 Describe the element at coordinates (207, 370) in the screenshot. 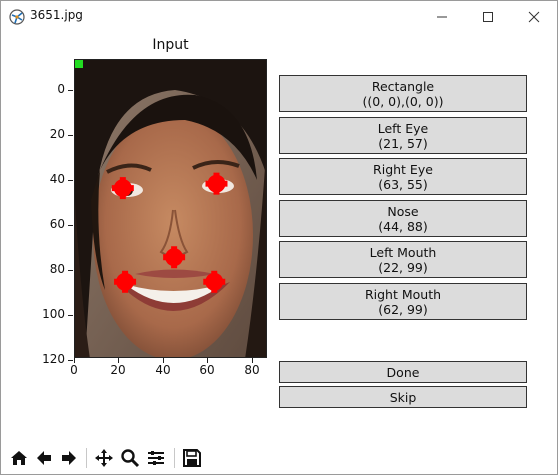

I see `x-tick-label: 60` at that location.